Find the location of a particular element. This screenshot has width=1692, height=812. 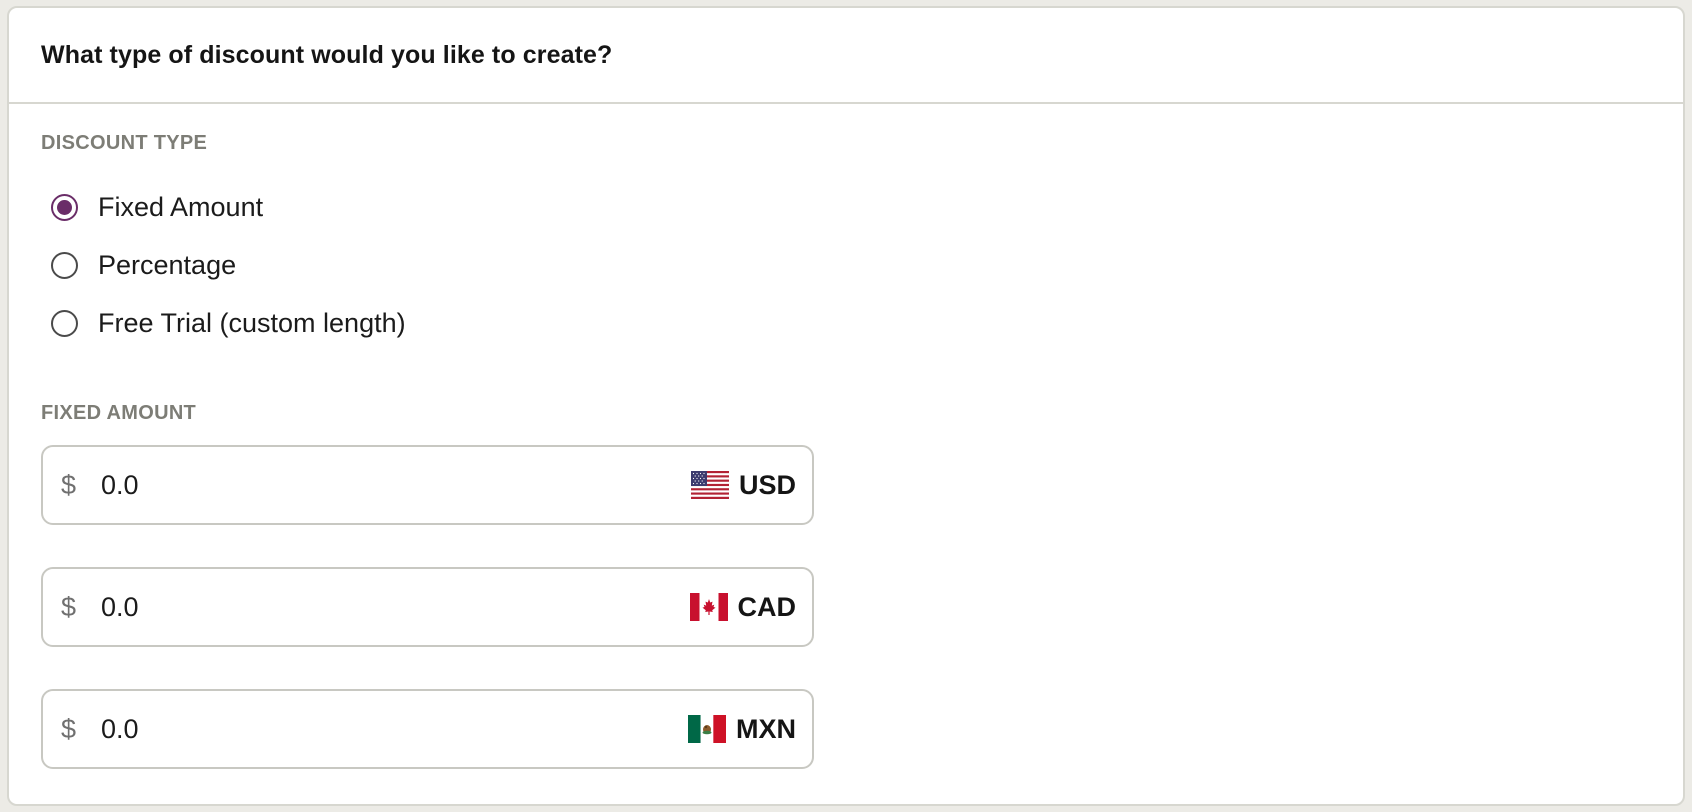

radio-selected-dot is located at coordinates (64, 207).